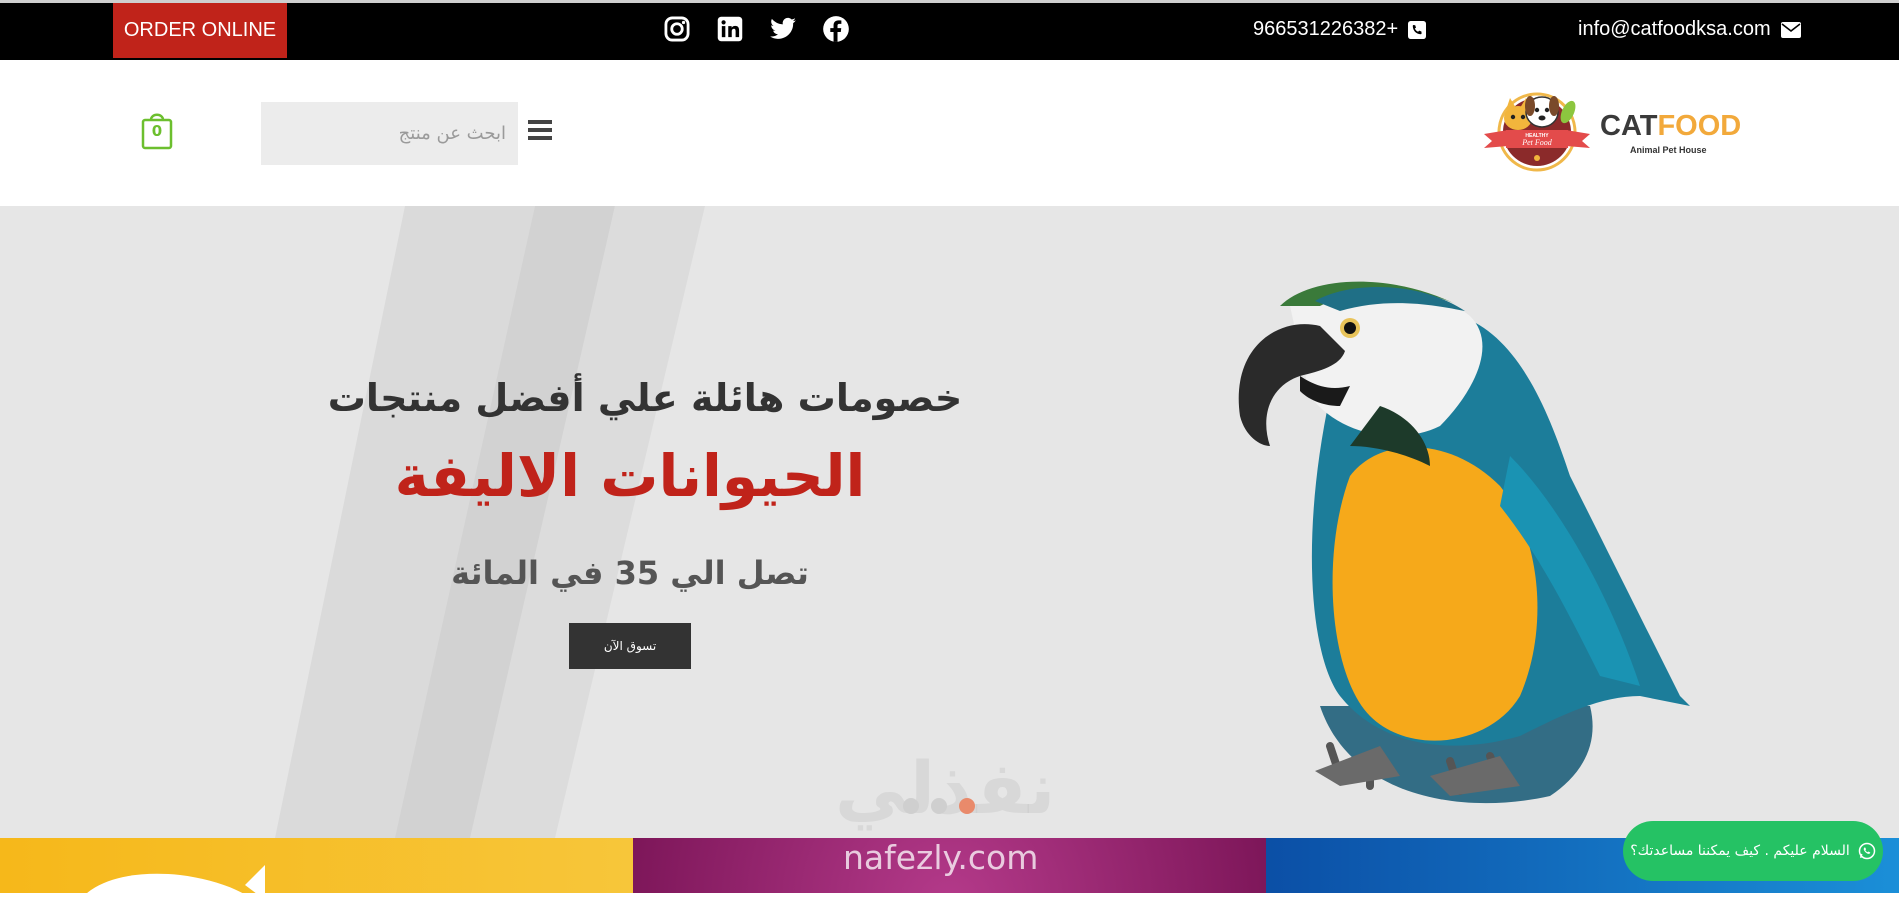 Image resolution: width=1899 pixels, height=920 pixels. I want to click on phone-icon, so click(1417, 29).